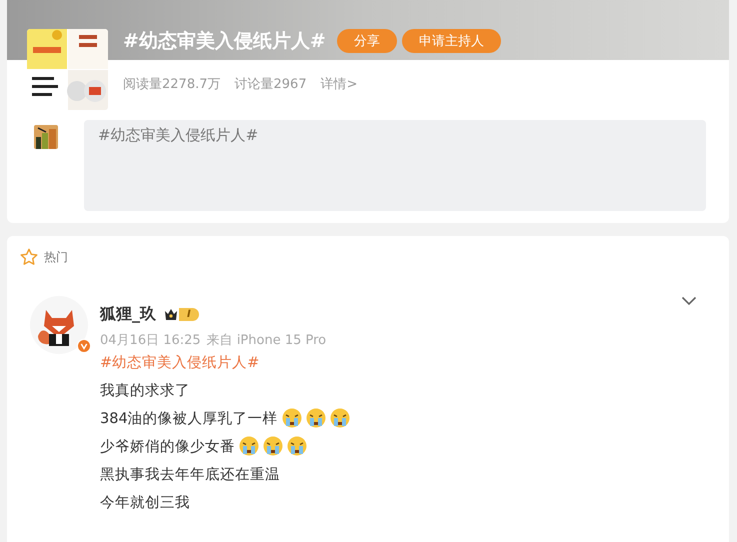 This screenshot has height=542, width=737. I want to click on hashtag-link: #幼态审美入侵纸片人#, so click(225, 362).